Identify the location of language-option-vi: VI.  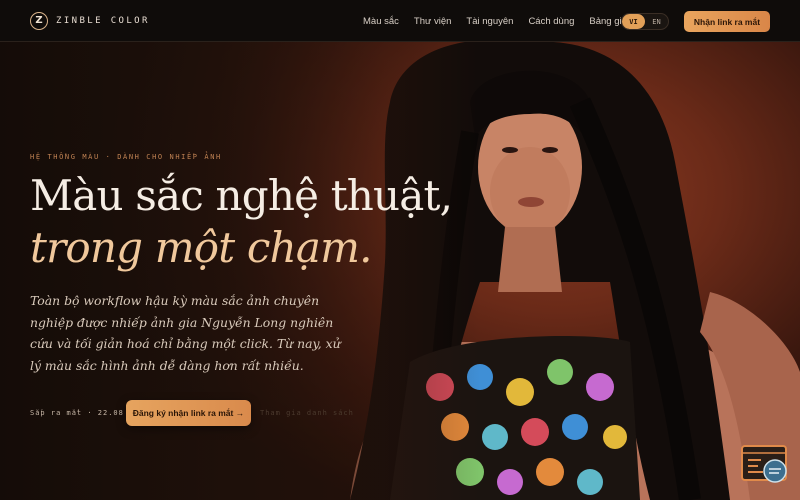
(633, 21).